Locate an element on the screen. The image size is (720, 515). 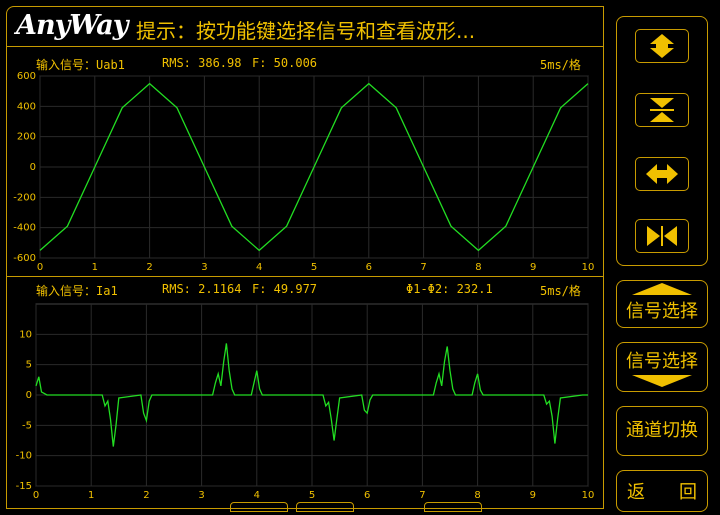
y-tick-label: -400 is located at coordinates (24, 228).